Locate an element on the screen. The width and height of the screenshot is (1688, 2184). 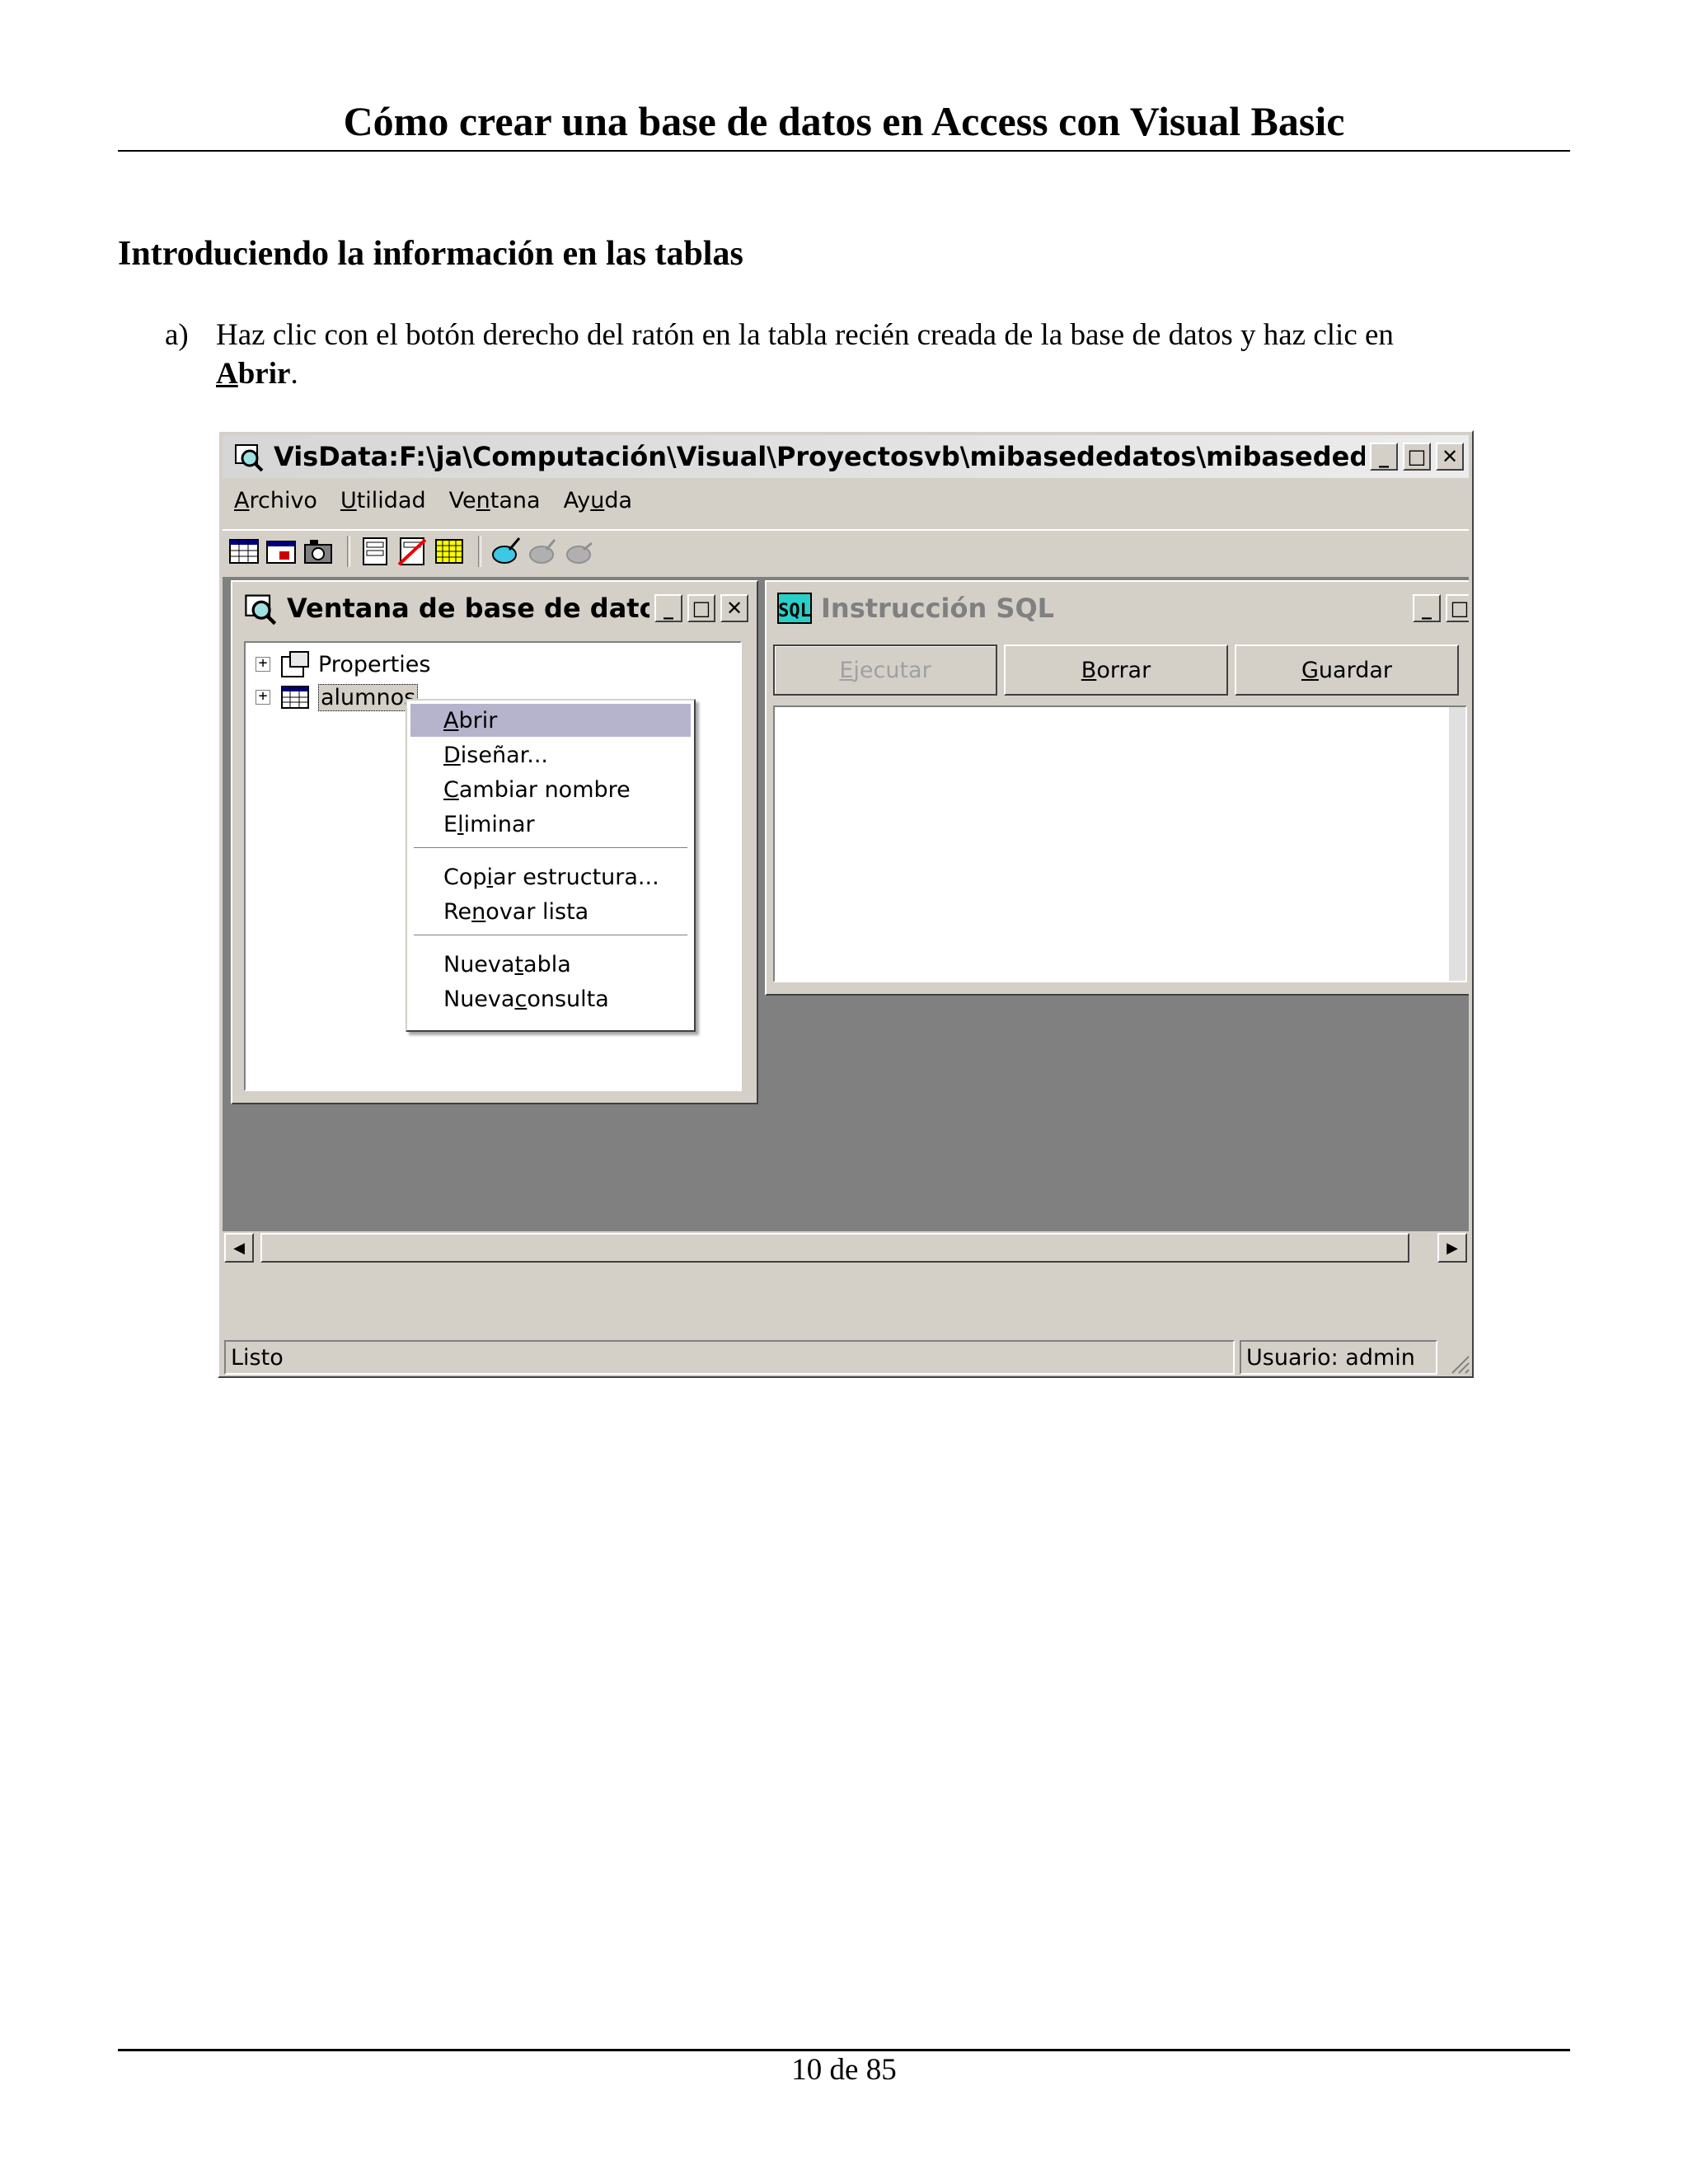
status-user: Usuario: admin is located at coordinates (1338, 1357).